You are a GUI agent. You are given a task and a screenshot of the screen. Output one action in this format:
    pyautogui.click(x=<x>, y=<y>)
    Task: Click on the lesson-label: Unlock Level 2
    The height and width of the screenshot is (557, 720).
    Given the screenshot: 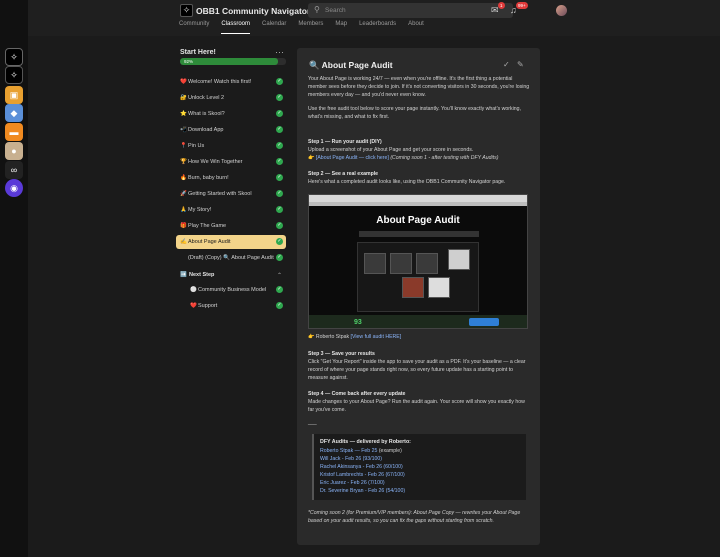 What is the action you would take?
    pyautogui.click(x=206, y=98)
    